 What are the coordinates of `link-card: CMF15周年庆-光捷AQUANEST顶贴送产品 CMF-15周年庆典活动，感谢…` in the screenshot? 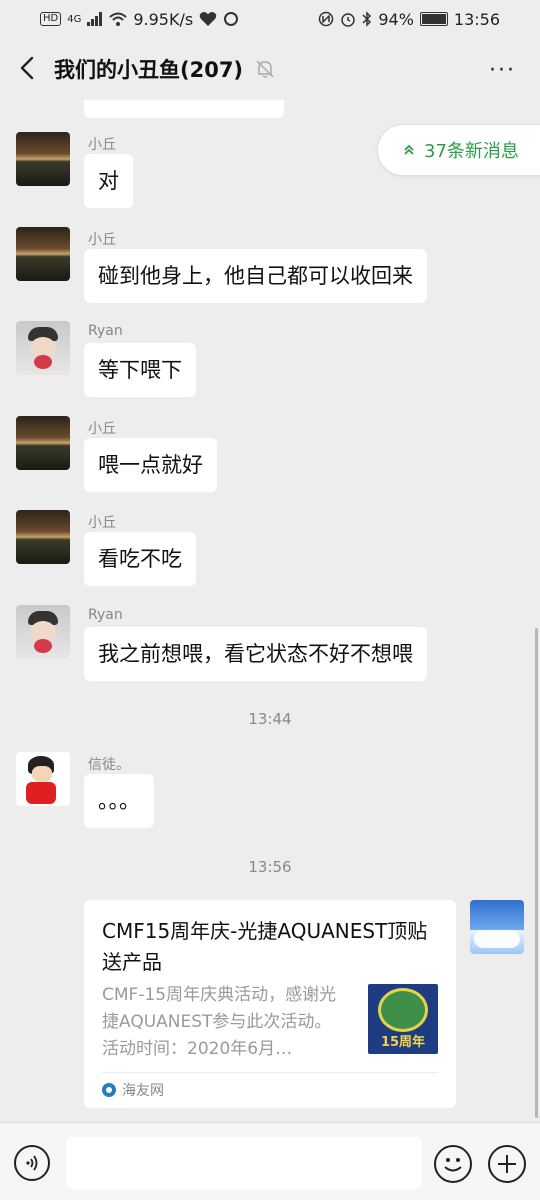 It's located at (270, 1004).